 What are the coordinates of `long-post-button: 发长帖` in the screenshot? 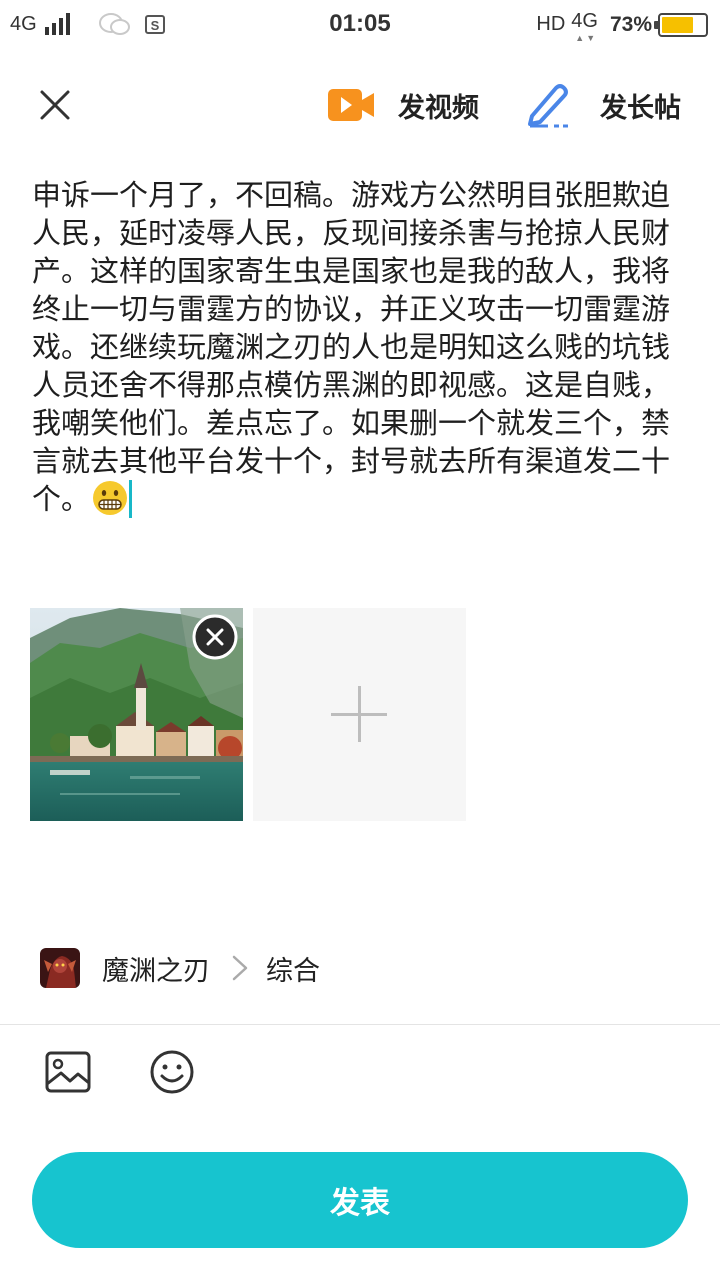 It's located at (602, 105).